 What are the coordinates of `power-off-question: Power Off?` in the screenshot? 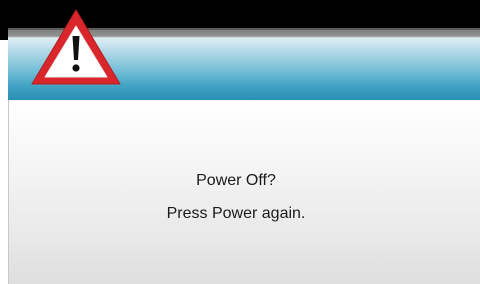 It's located at (236, 180).